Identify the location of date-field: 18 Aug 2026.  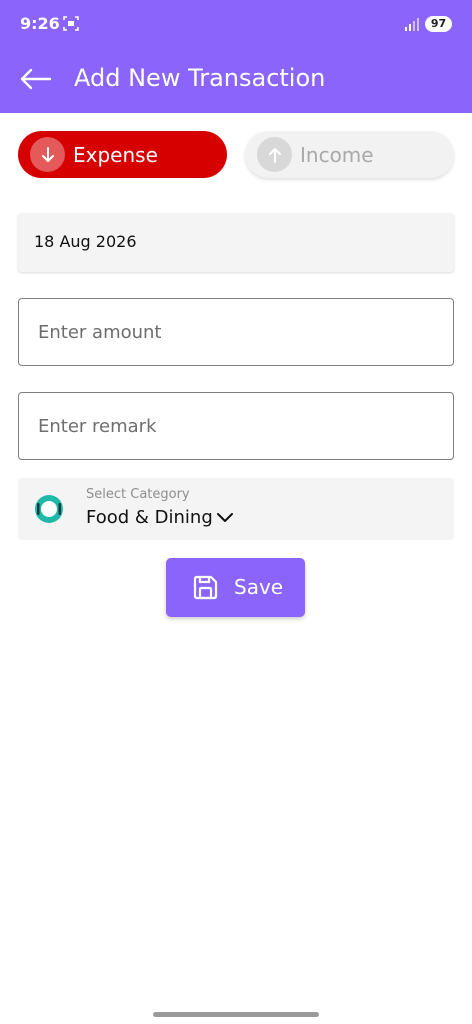
(236, 242).